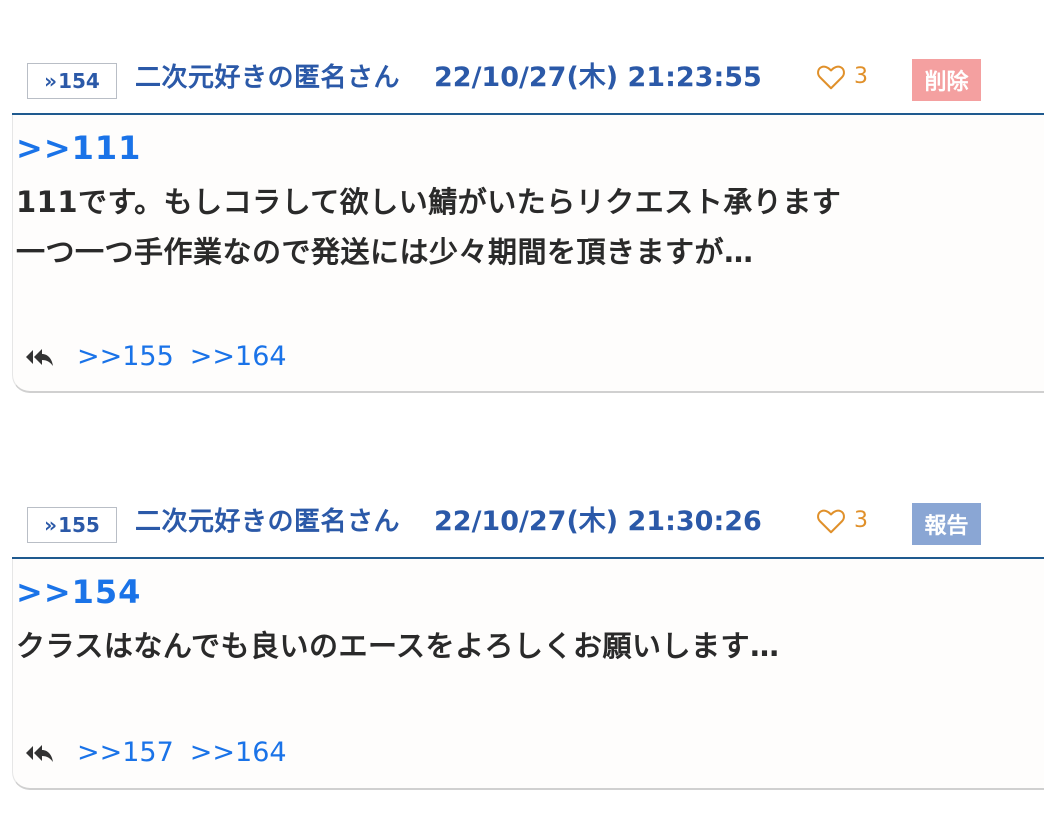 Image resolution: width=1044 pixels, height=823 pixels. I want to click on res-number: 155, so click(79, 525).